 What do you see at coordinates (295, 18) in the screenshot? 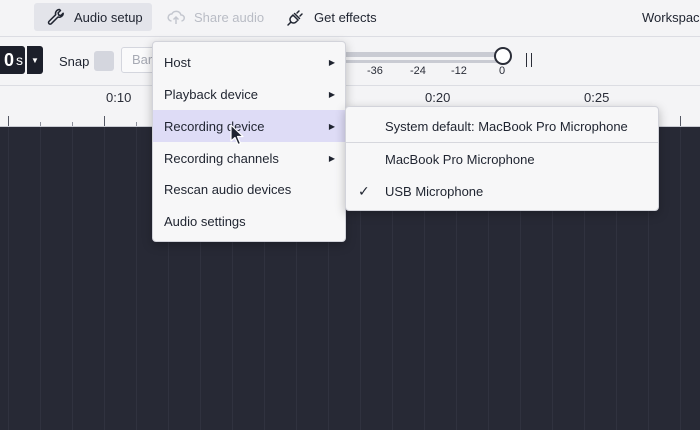
I see `plug-icon` at bounding box center [295, 18].